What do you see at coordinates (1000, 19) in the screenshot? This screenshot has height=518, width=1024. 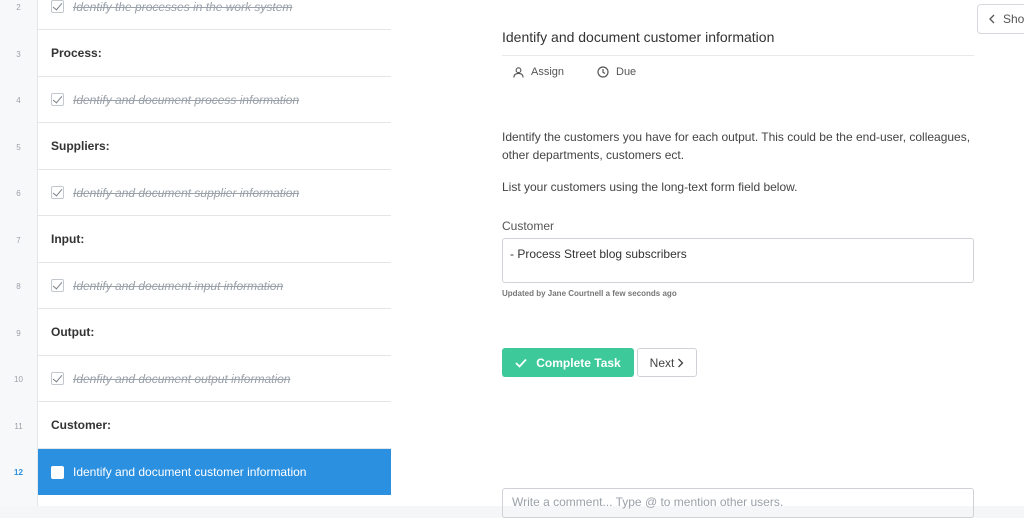 I see `show-sidebar-button: Sho` at bounding box center [1000, 19].